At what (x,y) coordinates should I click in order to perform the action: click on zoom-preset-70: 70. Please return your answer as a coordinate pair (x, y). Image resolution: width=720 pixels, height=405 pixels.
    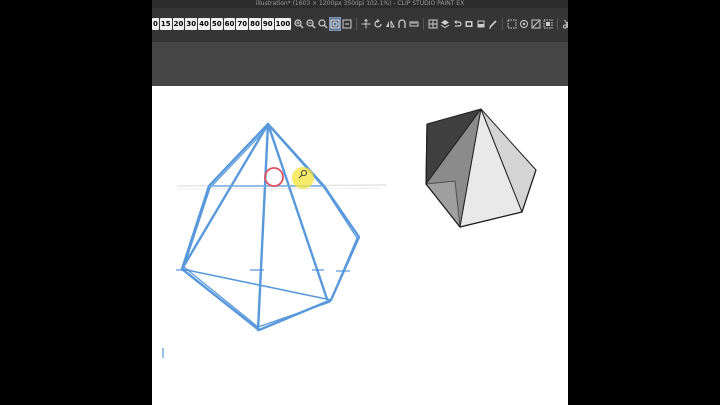
    Looking at the image, I should click on (242, 24).